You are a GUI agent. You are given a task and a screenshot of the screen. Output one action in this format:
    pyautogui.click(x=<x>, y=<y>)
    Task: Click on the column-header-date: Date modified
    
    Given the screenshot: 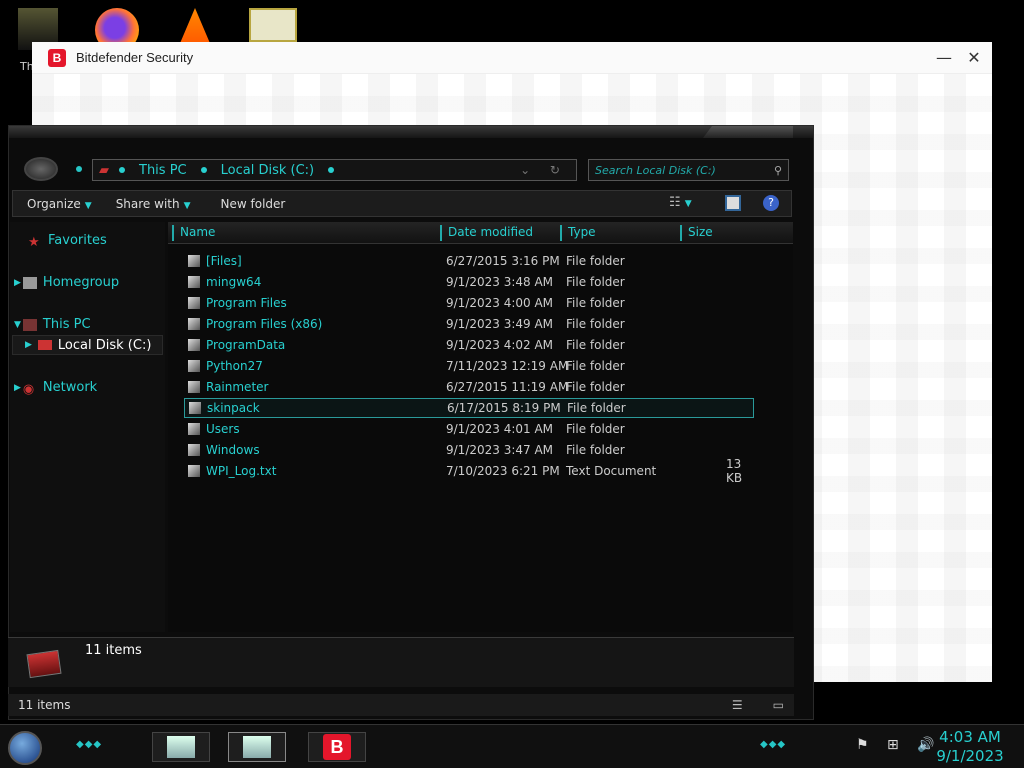 What is the action you would take?
    pyautogui.click(x=493, y=233)
    